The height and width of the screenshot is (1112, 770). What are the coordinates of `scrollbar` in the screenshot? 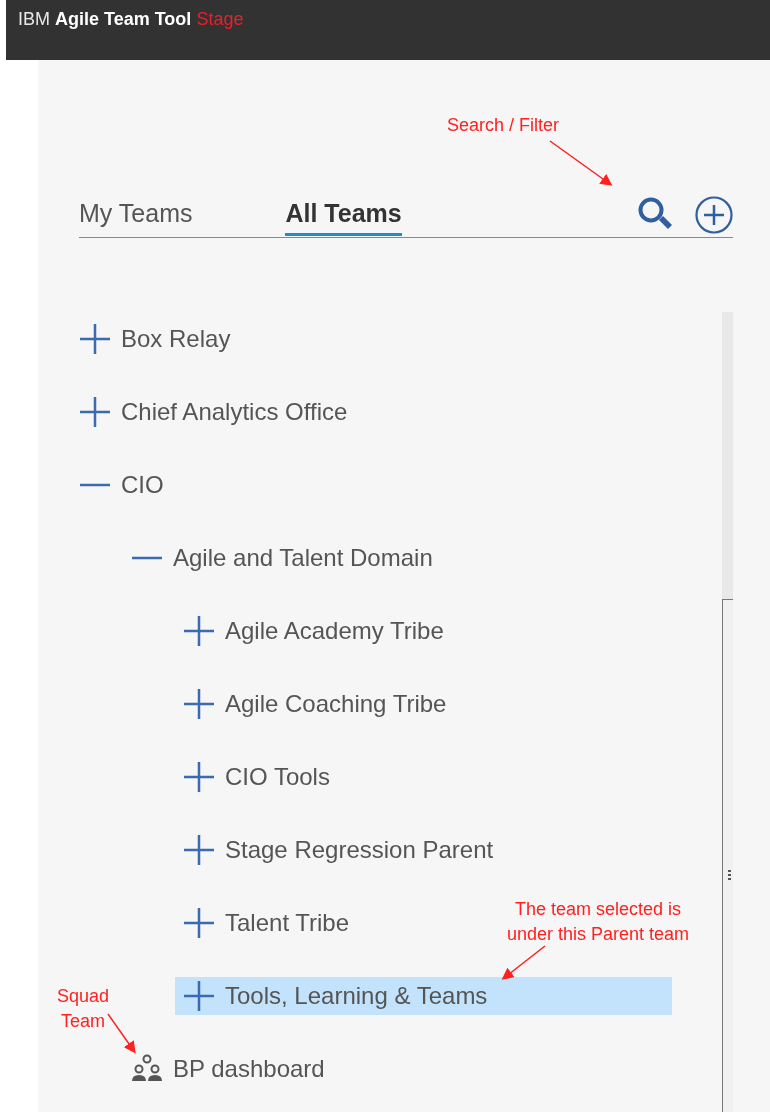 It's located at (727, 712).